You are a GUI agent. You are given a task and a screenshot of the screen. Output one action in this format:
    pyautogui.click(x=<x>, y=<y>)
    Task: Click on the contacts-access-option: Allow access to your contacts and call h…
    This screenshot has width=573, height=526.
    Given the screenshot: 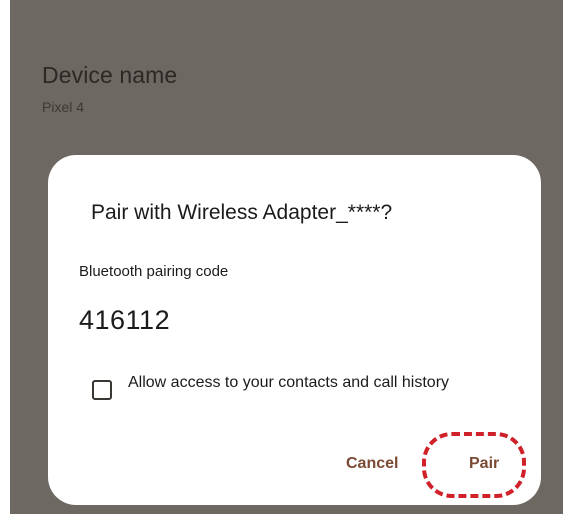 What is the action you would take?
    pyautogui.click(x=302, y=395)
    